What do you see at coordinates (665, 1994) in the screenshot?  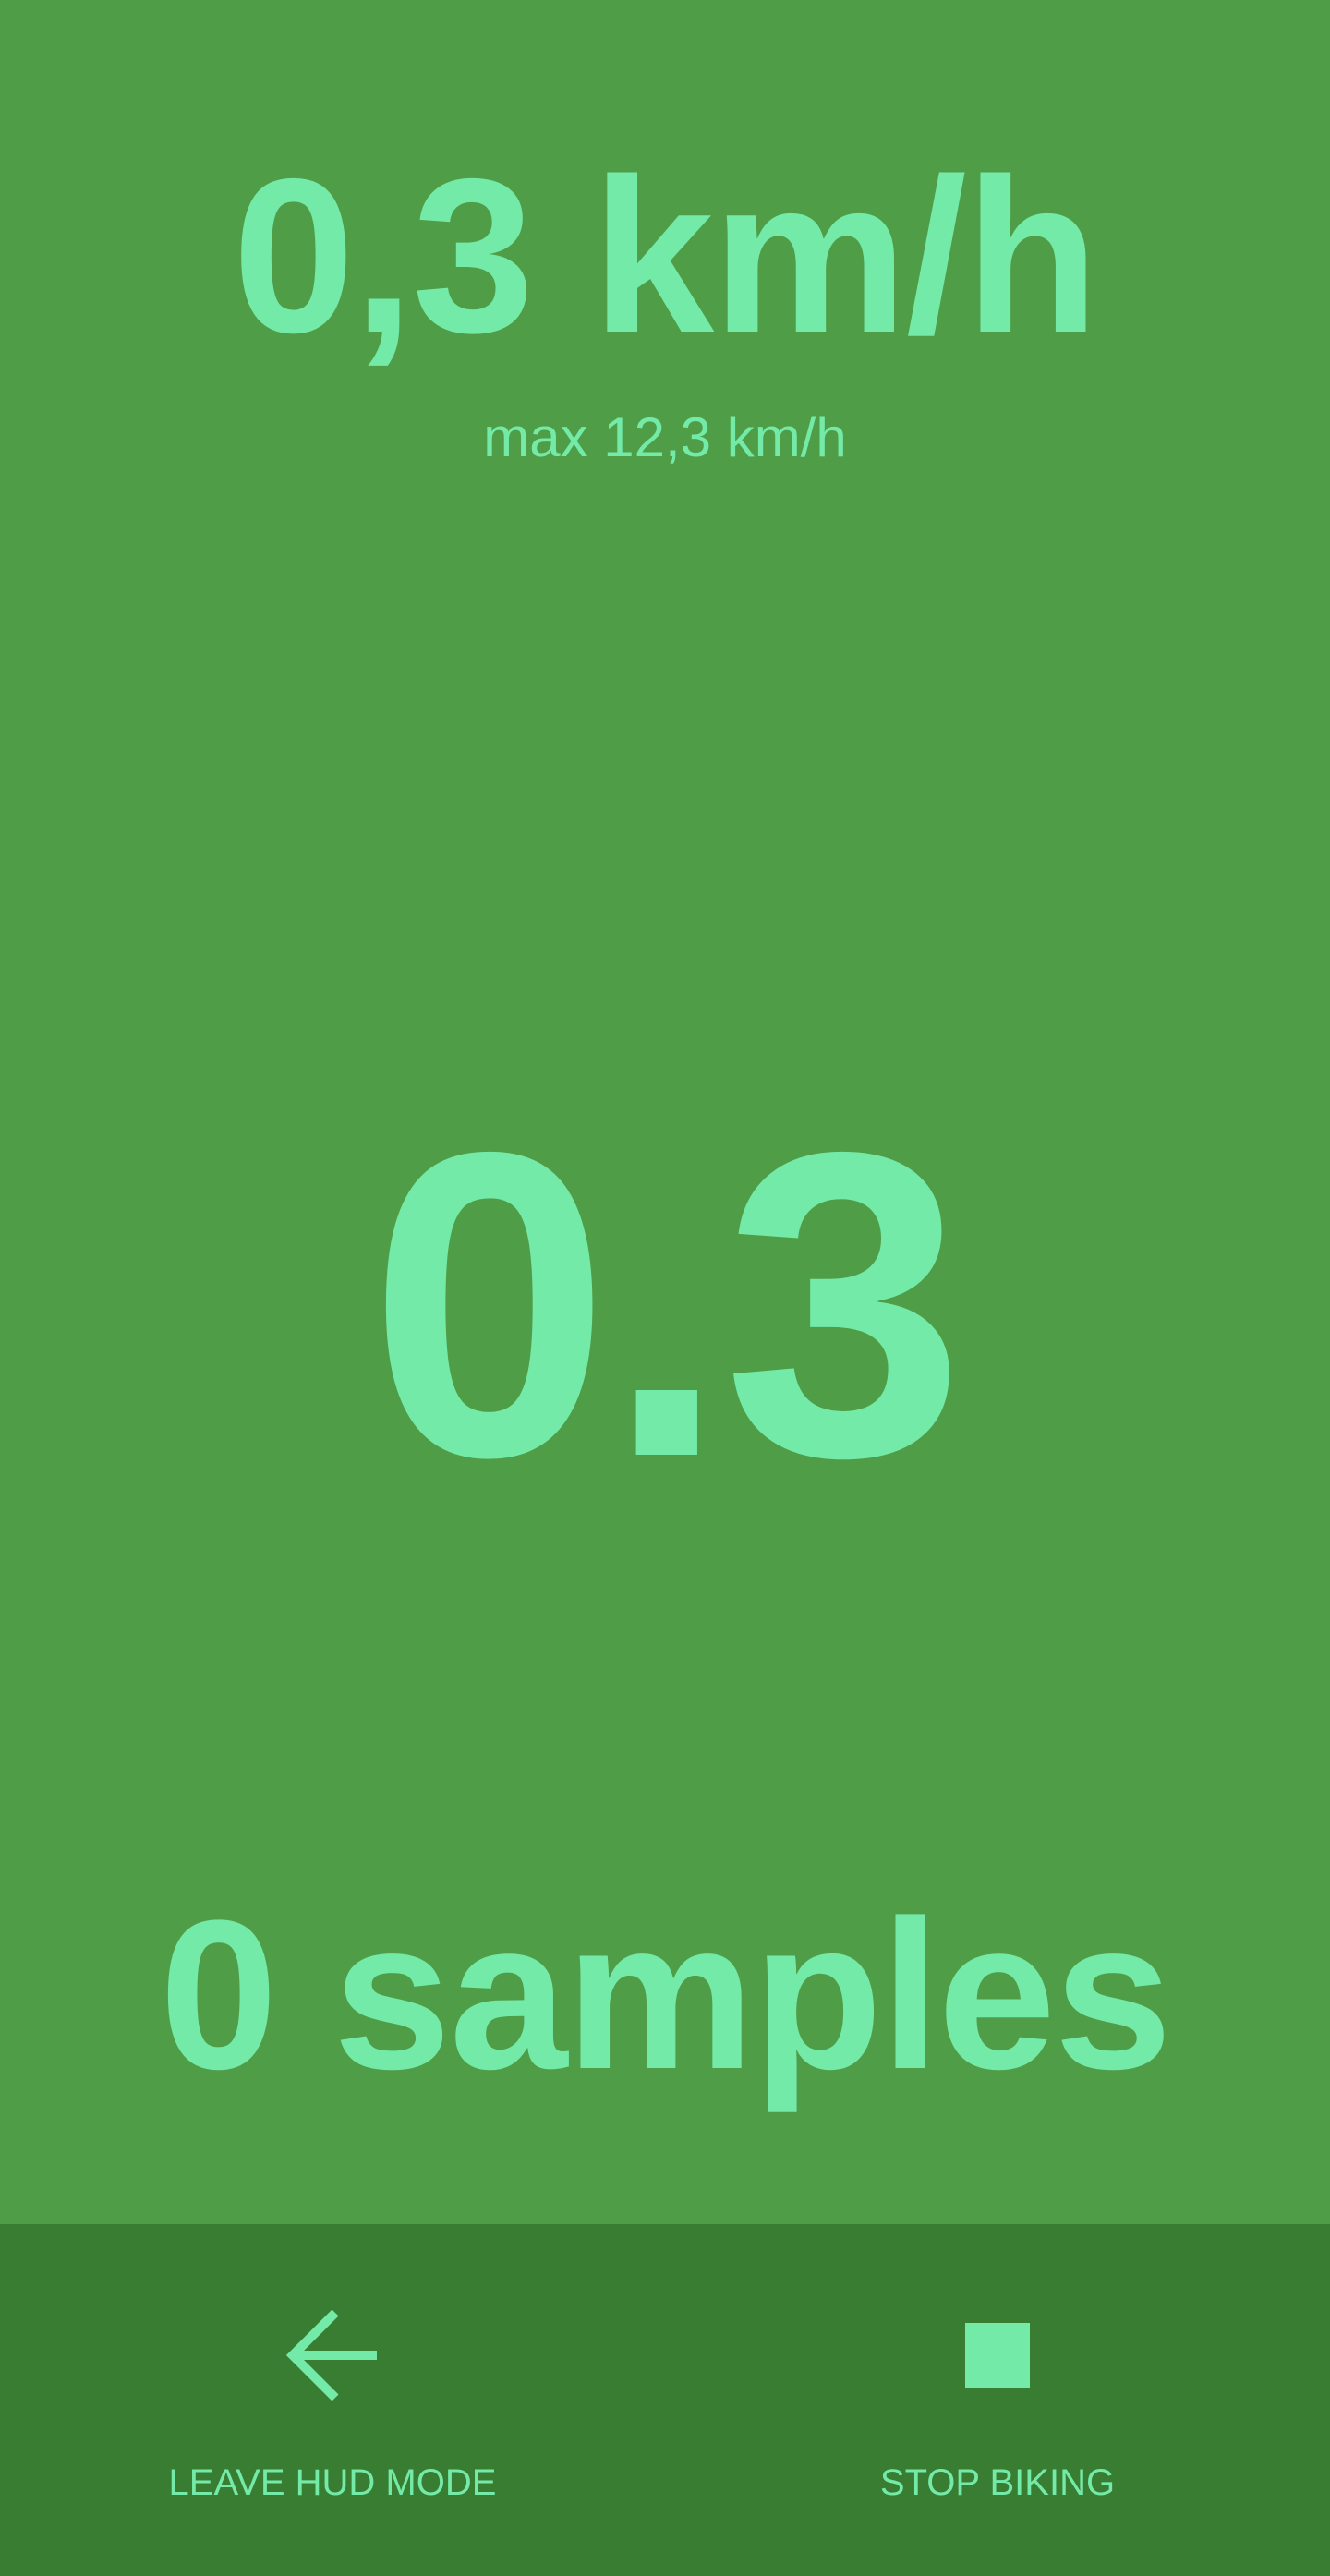 I see `sample-count: 0 samples` at bounding box center [665, 1994].